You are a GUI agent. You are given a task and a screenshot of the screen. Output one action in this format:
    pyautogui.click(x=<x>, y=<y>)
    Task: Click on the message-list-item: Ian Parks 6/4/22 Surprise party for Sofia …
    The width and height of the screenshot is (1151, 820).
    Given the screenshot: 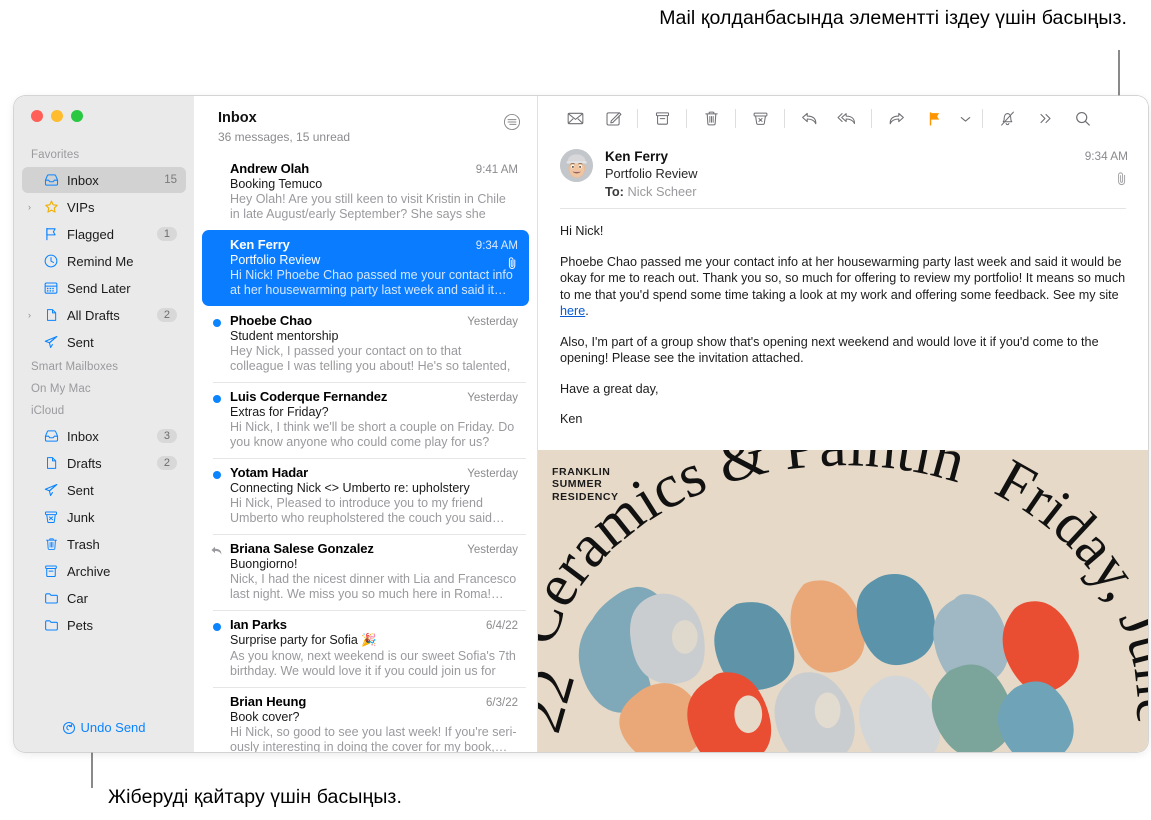 What is the action you would take?
    pyautogui.click(x=365, y=648)
    